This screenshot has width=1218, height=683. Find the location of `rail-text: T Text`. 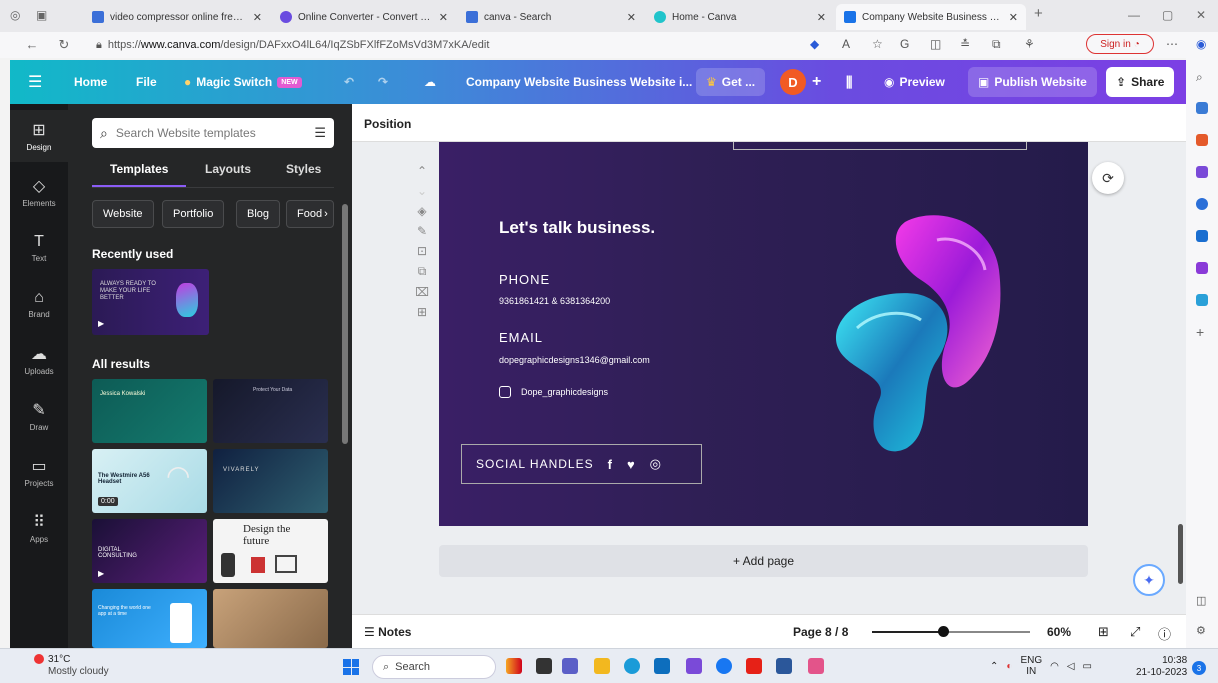

rail-text: T Text is located at coordinates (39, 248).